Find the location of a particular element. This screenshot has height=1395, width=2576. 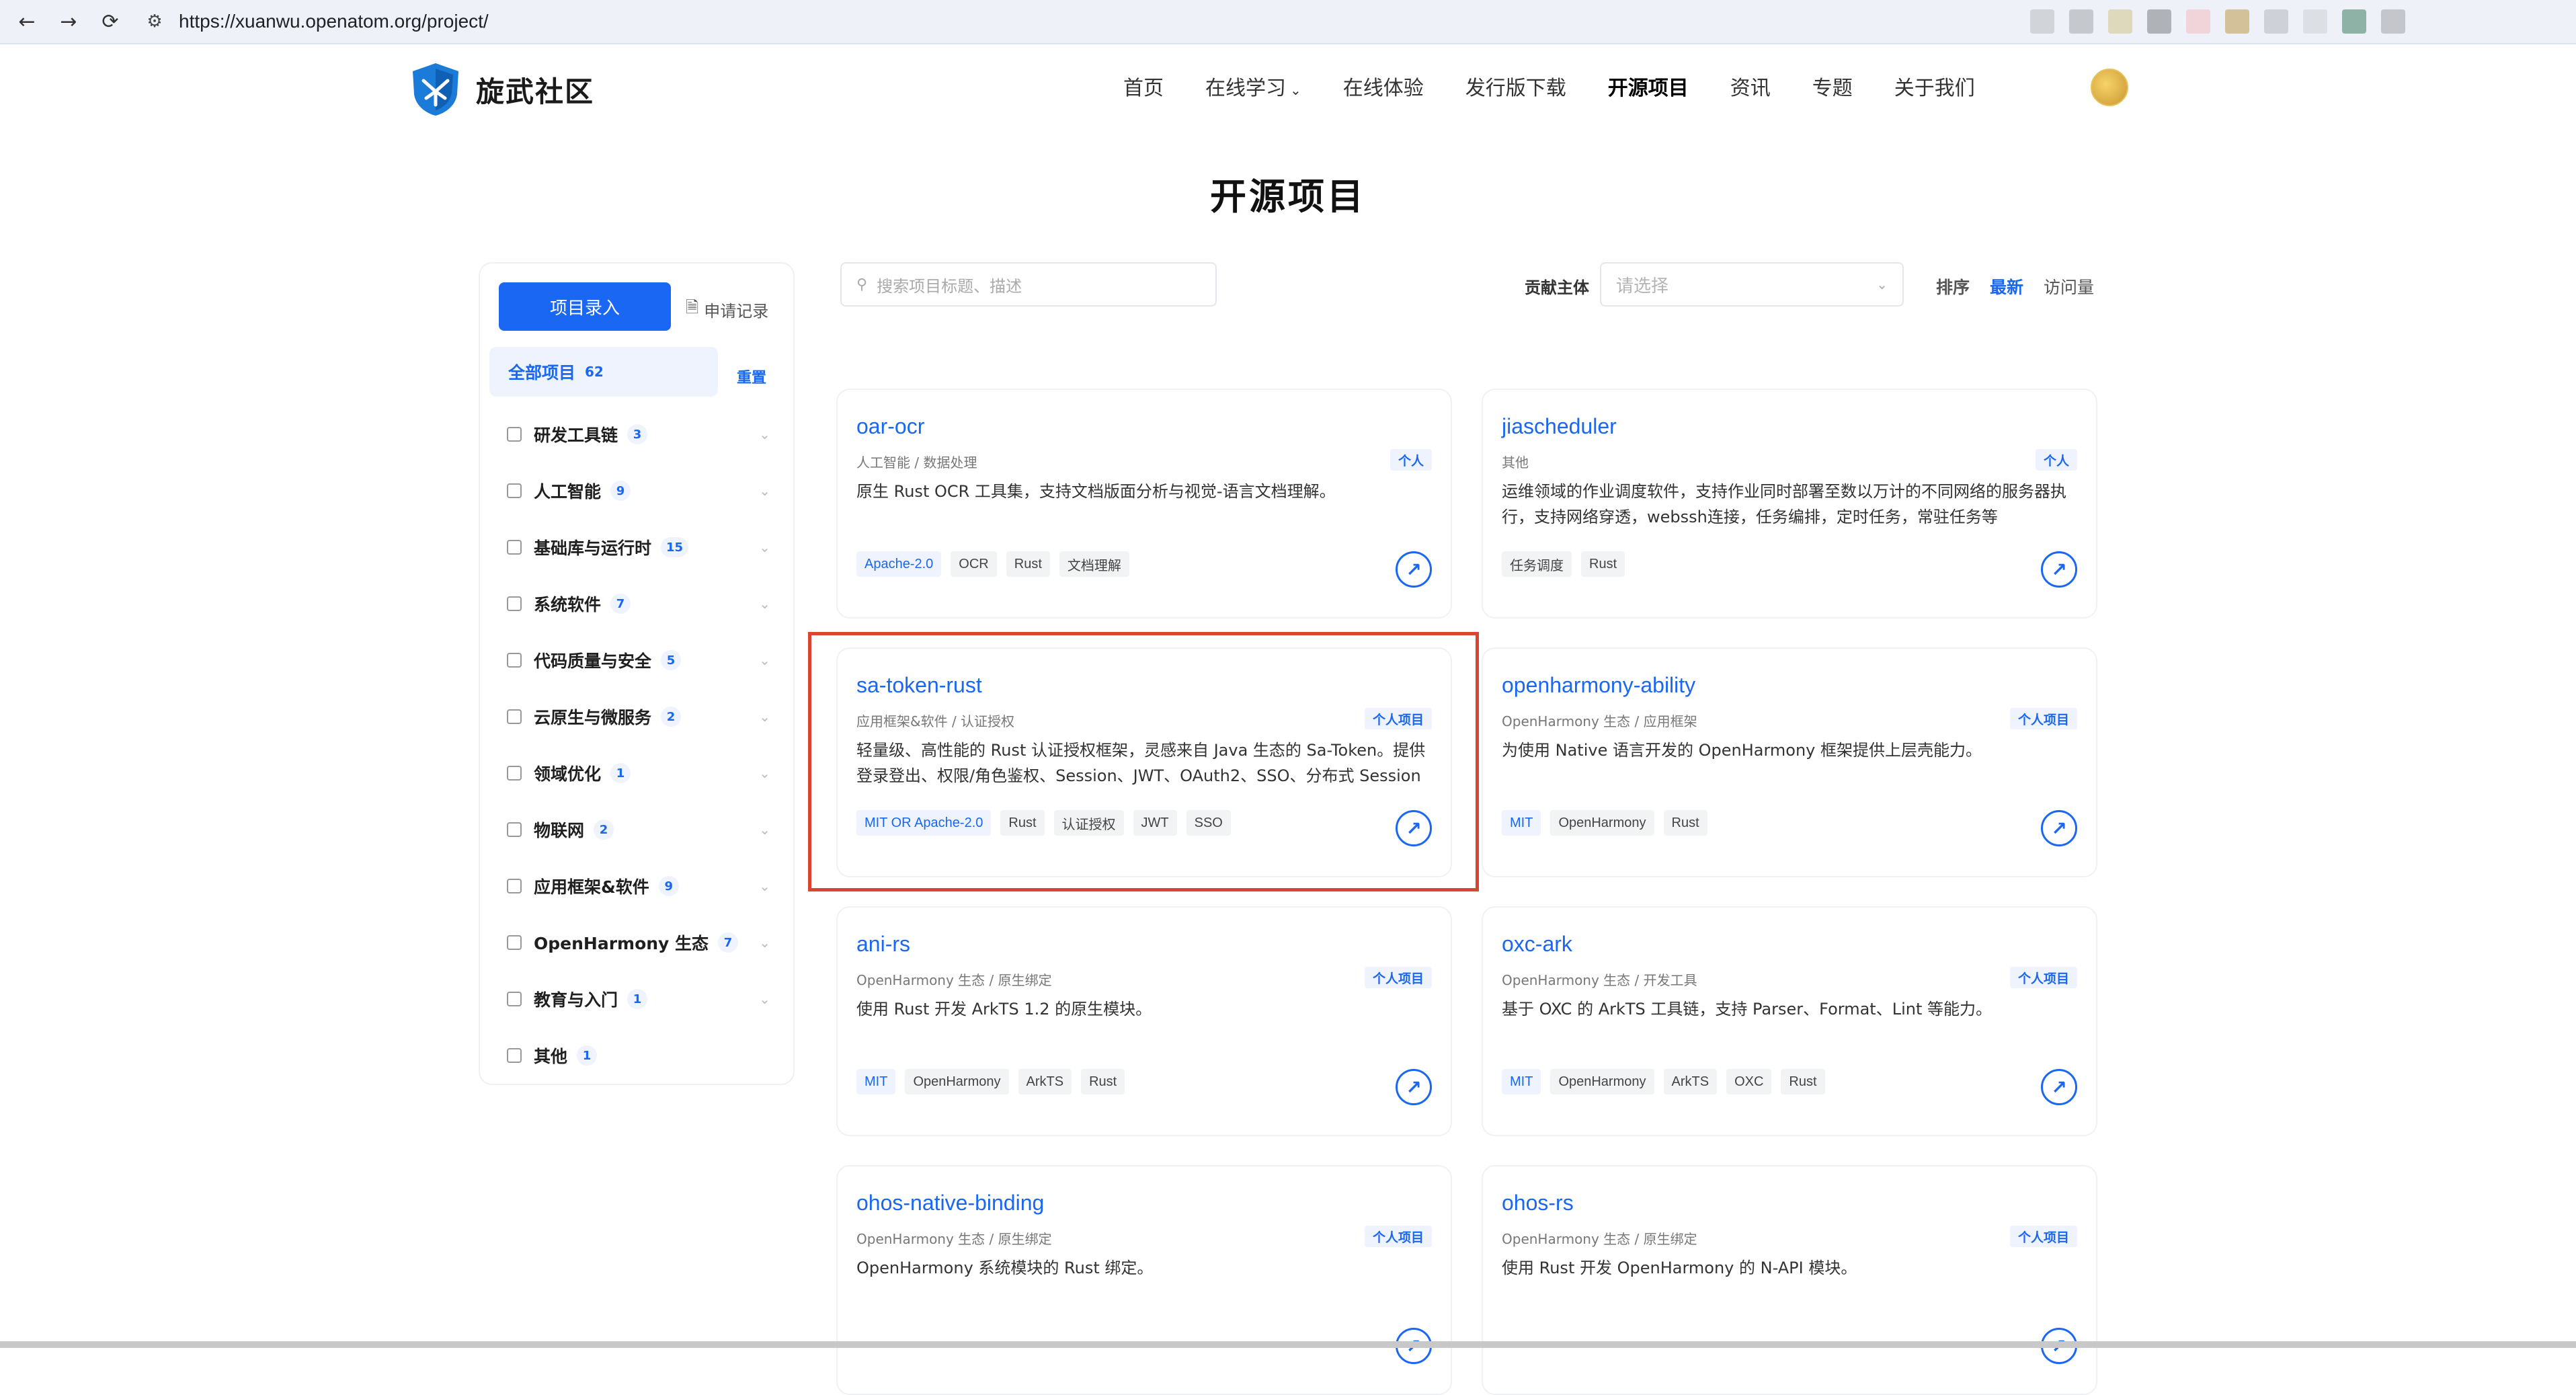

category-item: 人工智能 9 ⌄ is located at coordinates (641, 491).